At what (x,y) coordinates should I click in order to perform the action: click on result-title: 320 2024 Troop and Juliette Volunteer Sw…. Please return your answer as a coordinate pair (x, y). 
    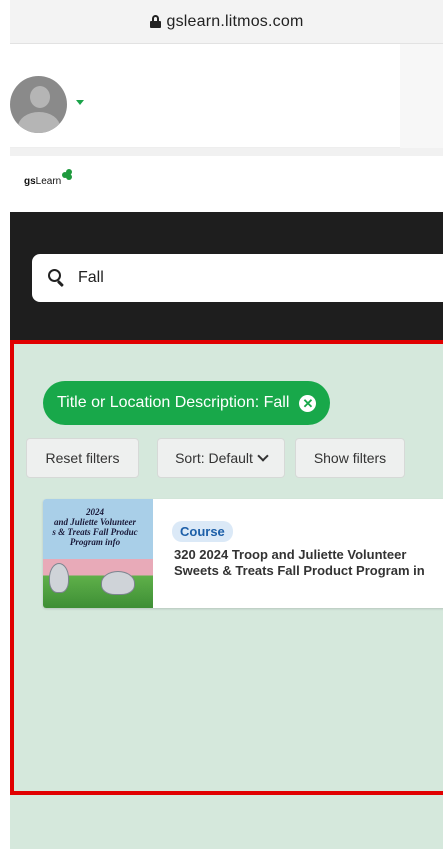
    Looking at the image, I should click on (308, 563).